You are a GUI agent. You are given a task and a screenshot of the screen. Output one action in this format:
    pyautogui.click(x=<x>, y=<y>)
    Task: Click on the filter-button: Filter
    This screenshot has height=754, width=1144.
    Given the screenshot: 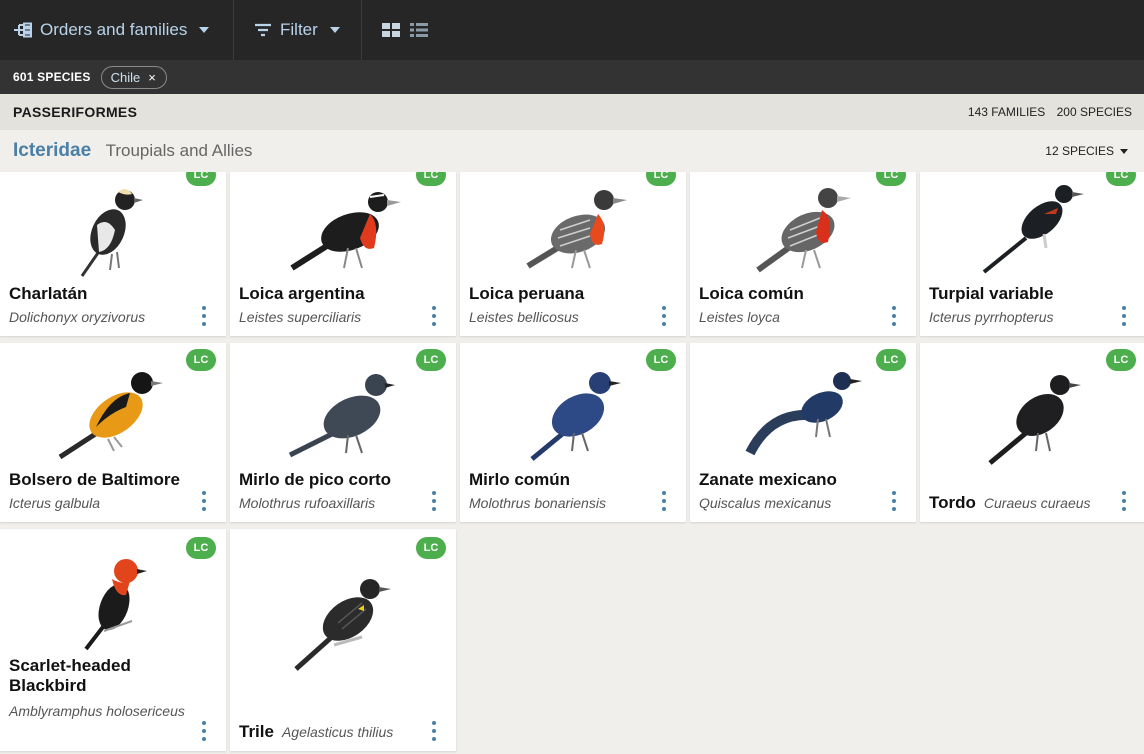 What is the action you would take?
    pyautogui.click(x=298, y=30)
    